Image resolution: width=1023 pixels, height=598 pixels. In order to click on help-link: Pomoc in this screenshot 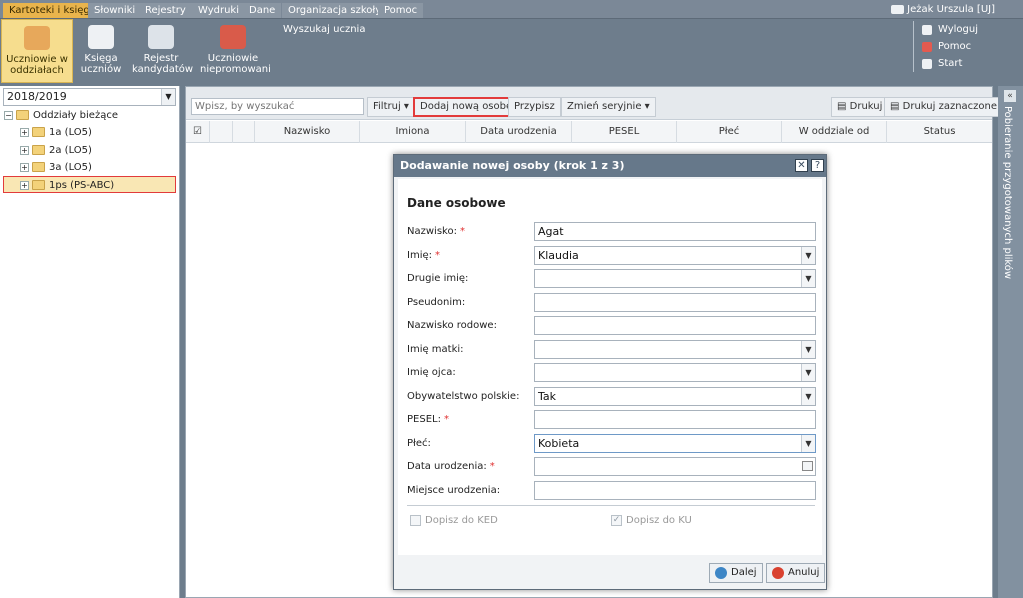, I will do `click(950, 46)`.